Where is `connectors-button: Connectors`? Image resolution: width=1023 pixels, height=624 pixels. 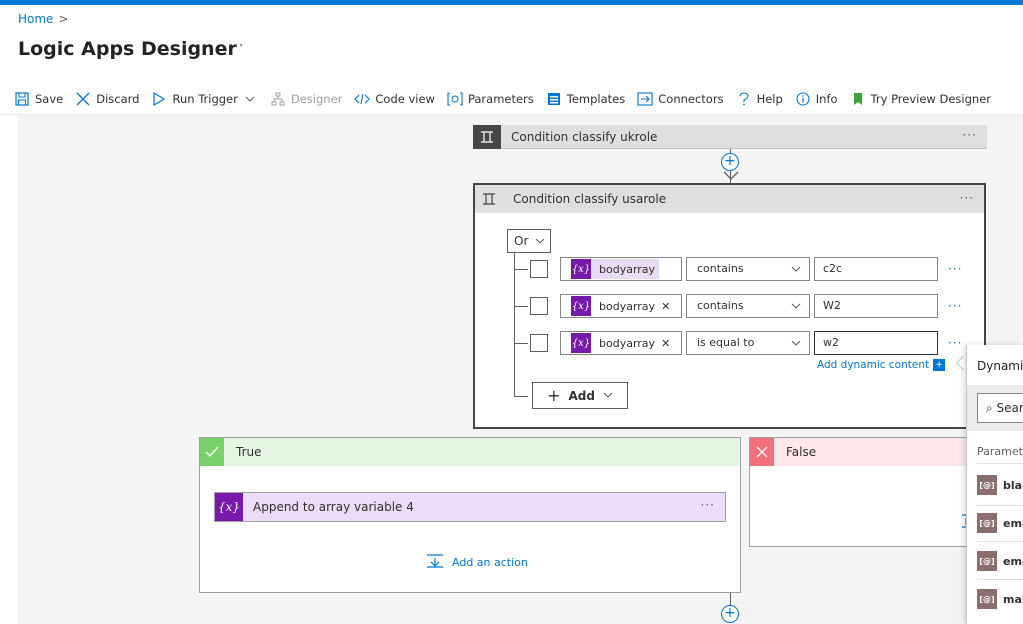 connectors-button: Connectors is located at coordinates (680, 99).